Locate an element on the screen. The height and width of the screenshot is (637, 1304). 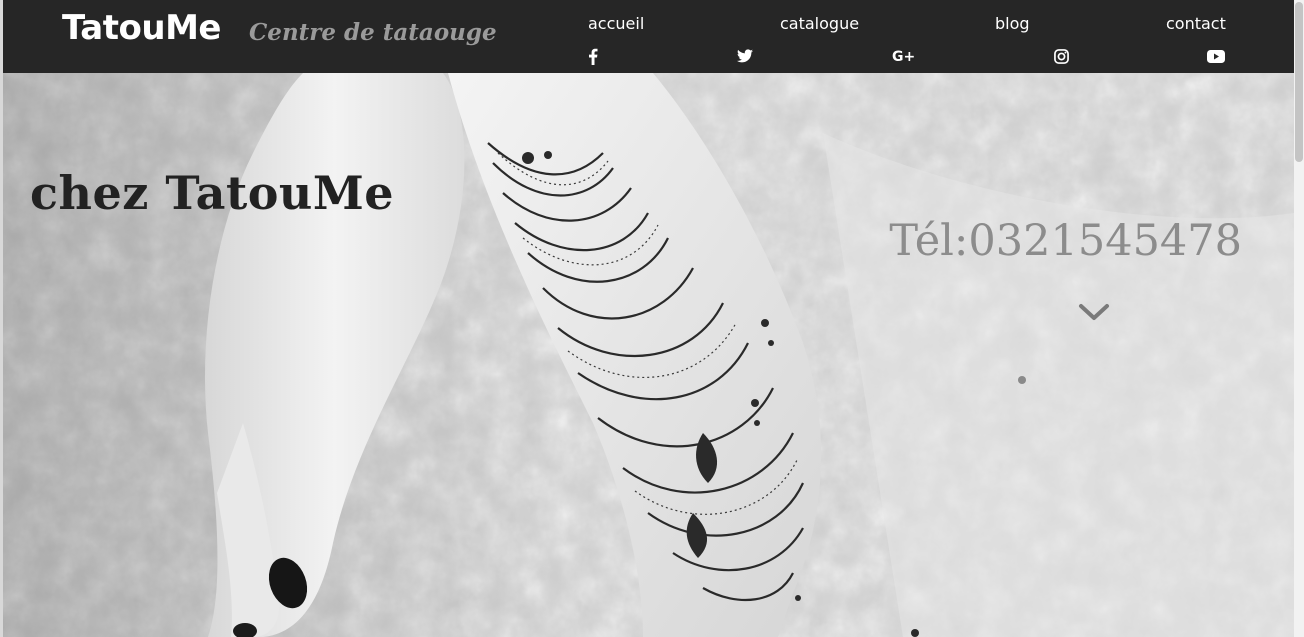
hero-title: chez TatouMe is located at coordinates (212, 193).